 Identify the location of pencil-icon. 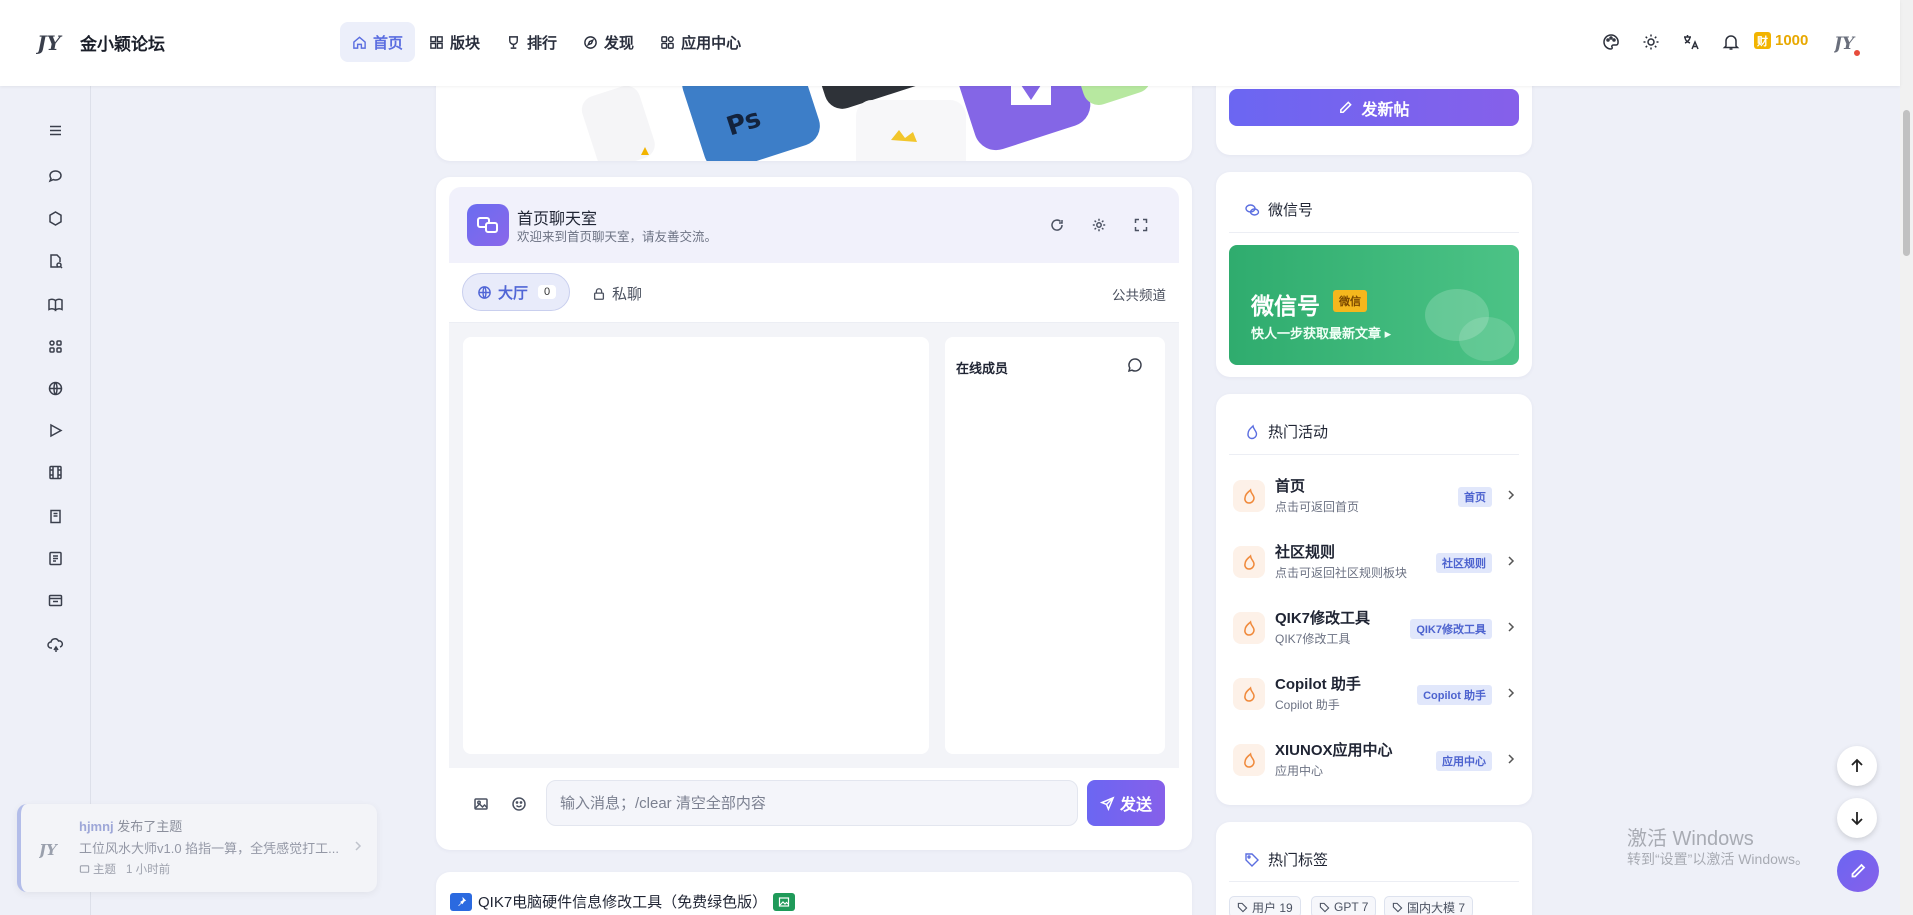
(1858, 870).